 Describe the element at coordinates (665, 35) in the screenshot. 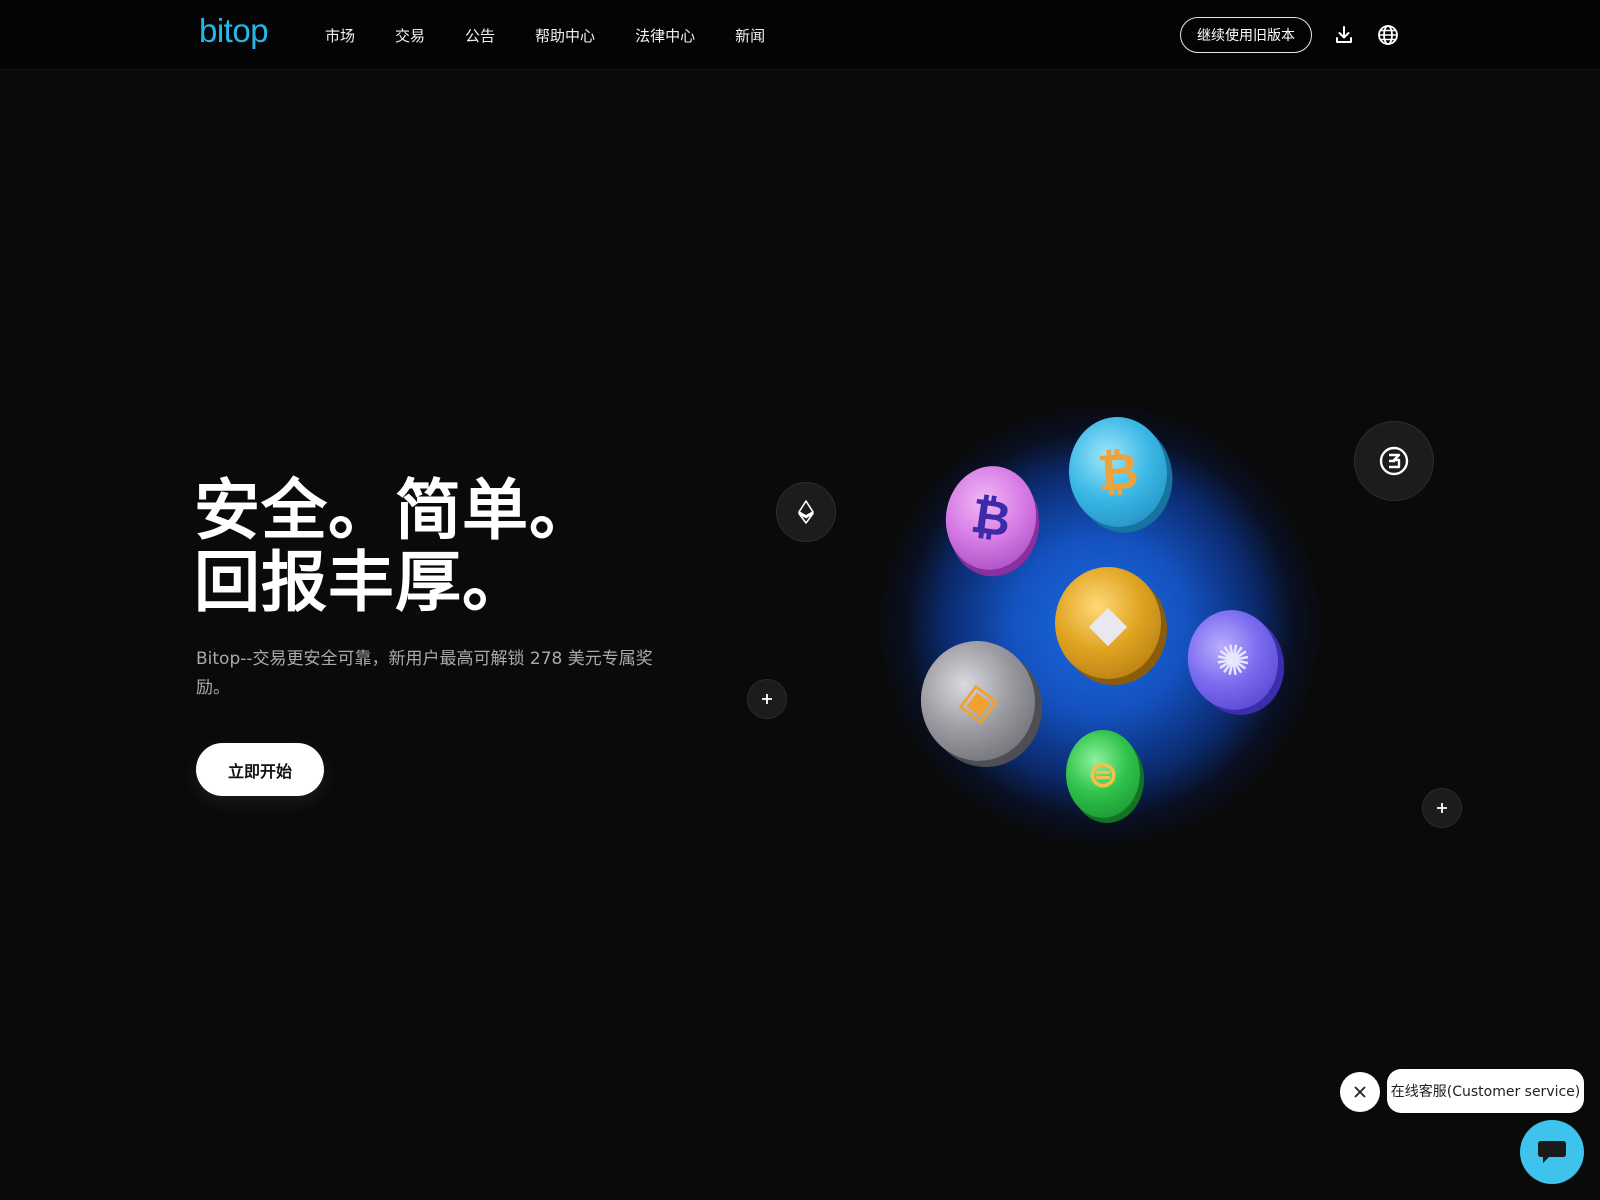

I see `nav-item-legal-center: 法律中心` at that location.